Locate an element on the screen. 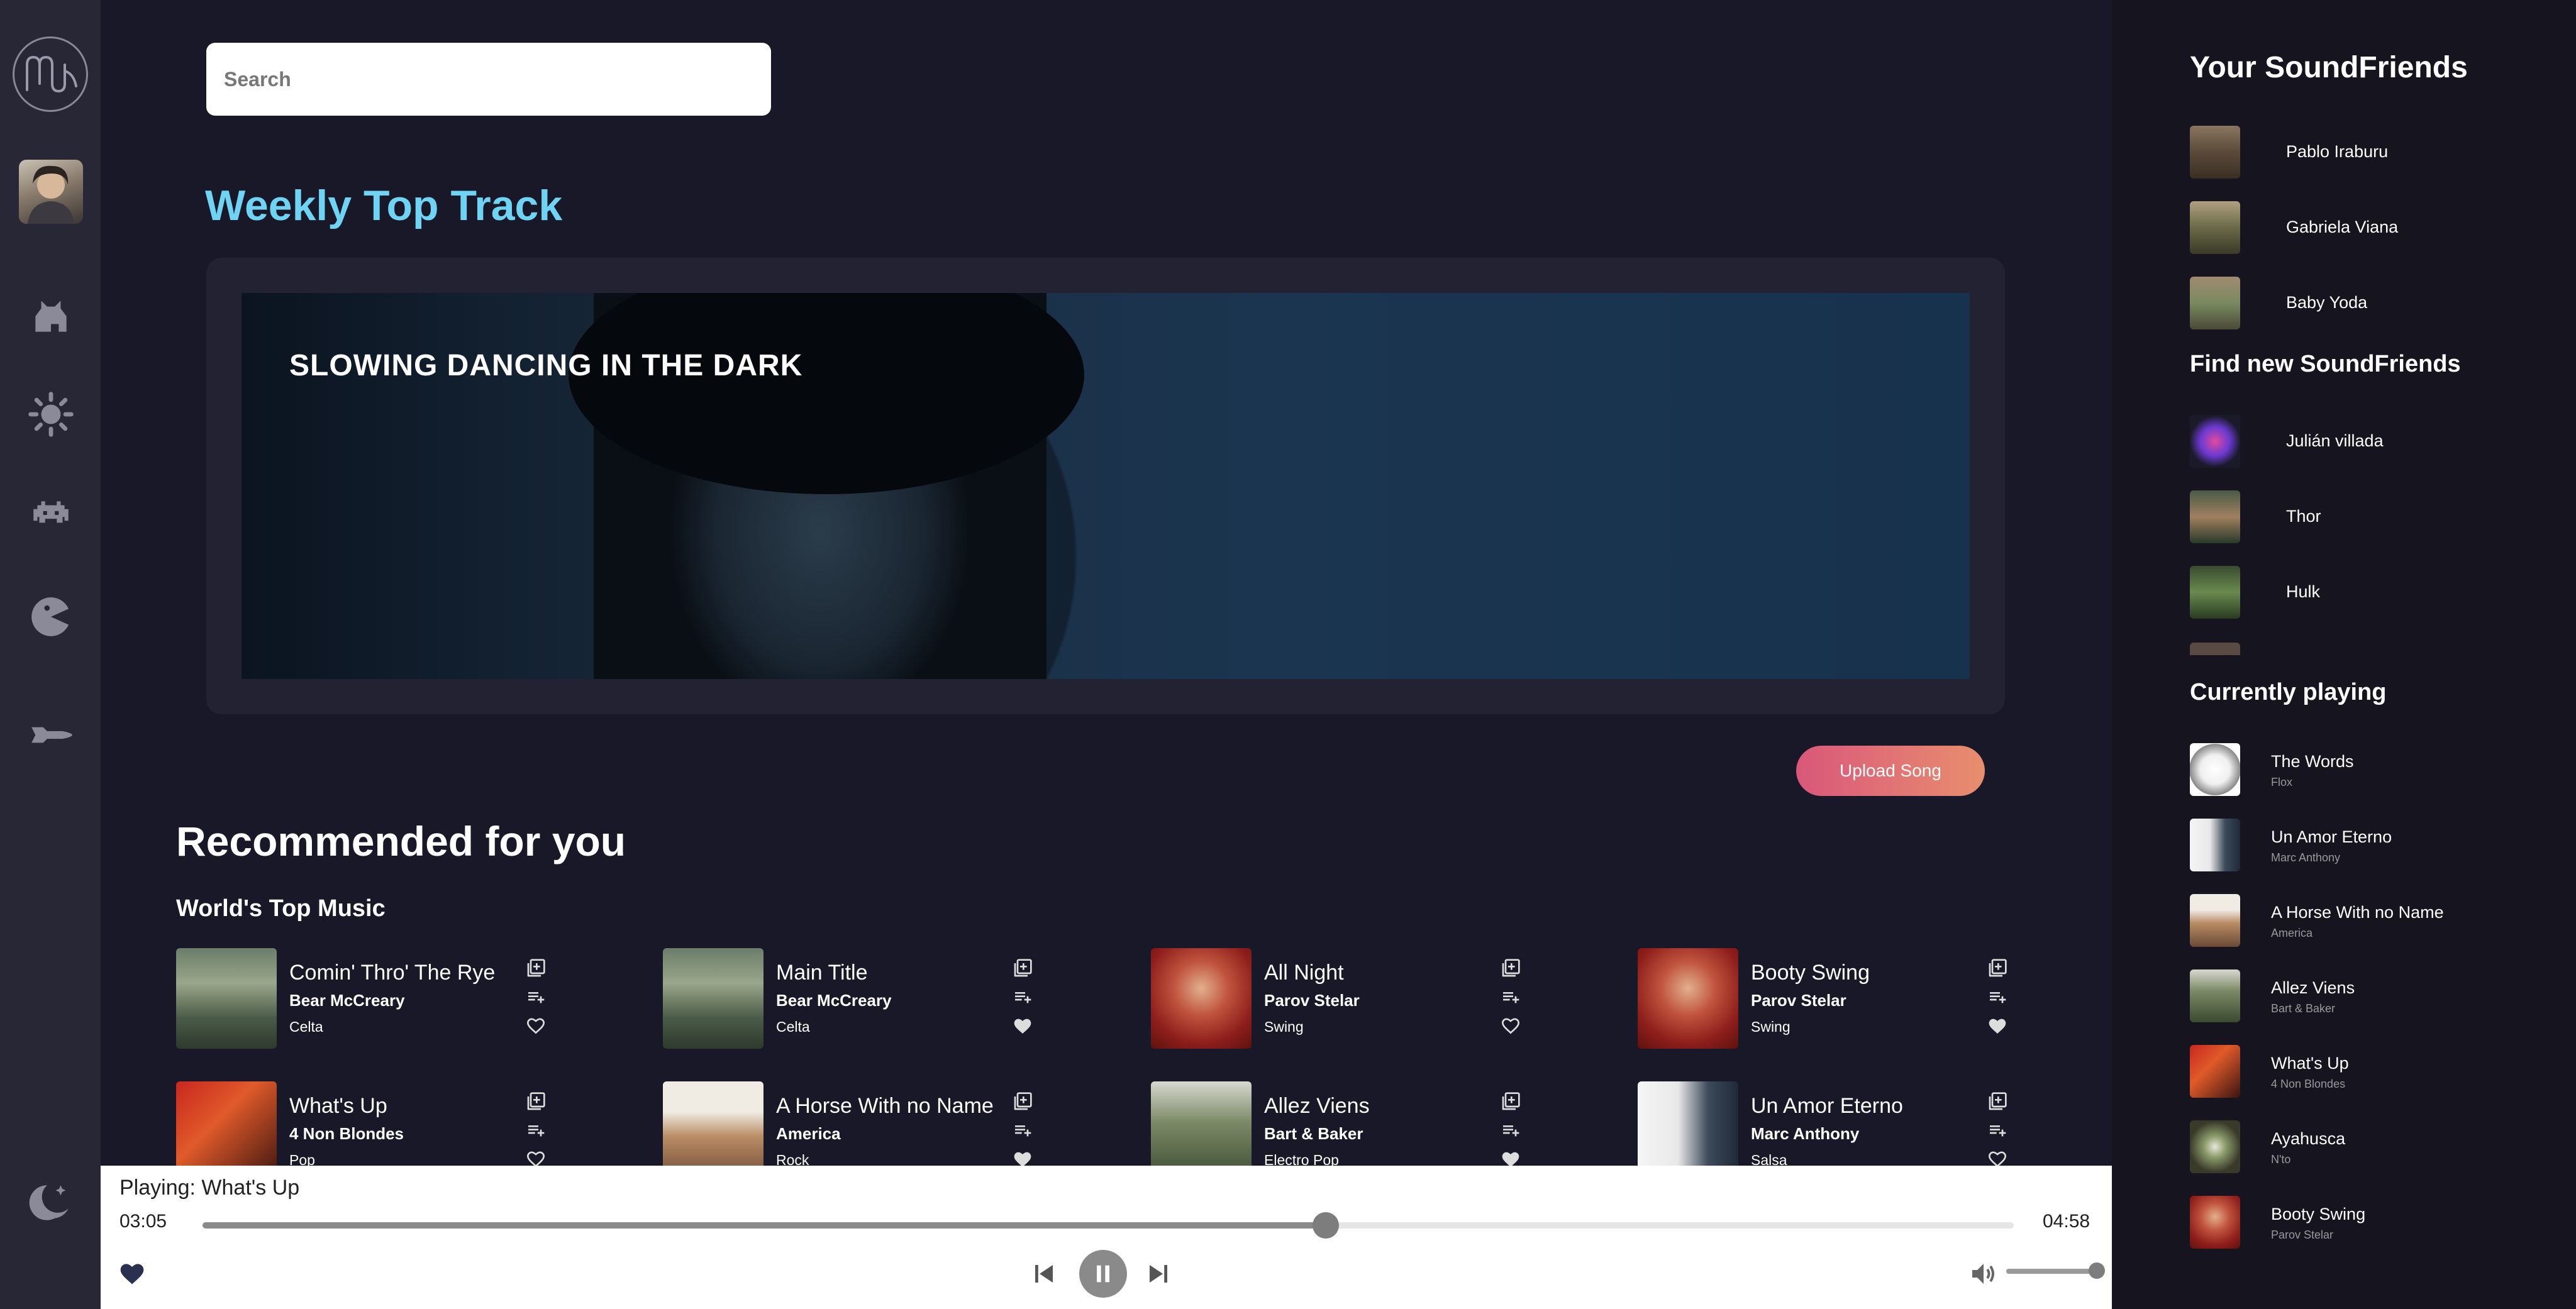 This screenshot has width=2576, height=1309. friend-item: Baby Yoda is located at coordinates (2366, 303).